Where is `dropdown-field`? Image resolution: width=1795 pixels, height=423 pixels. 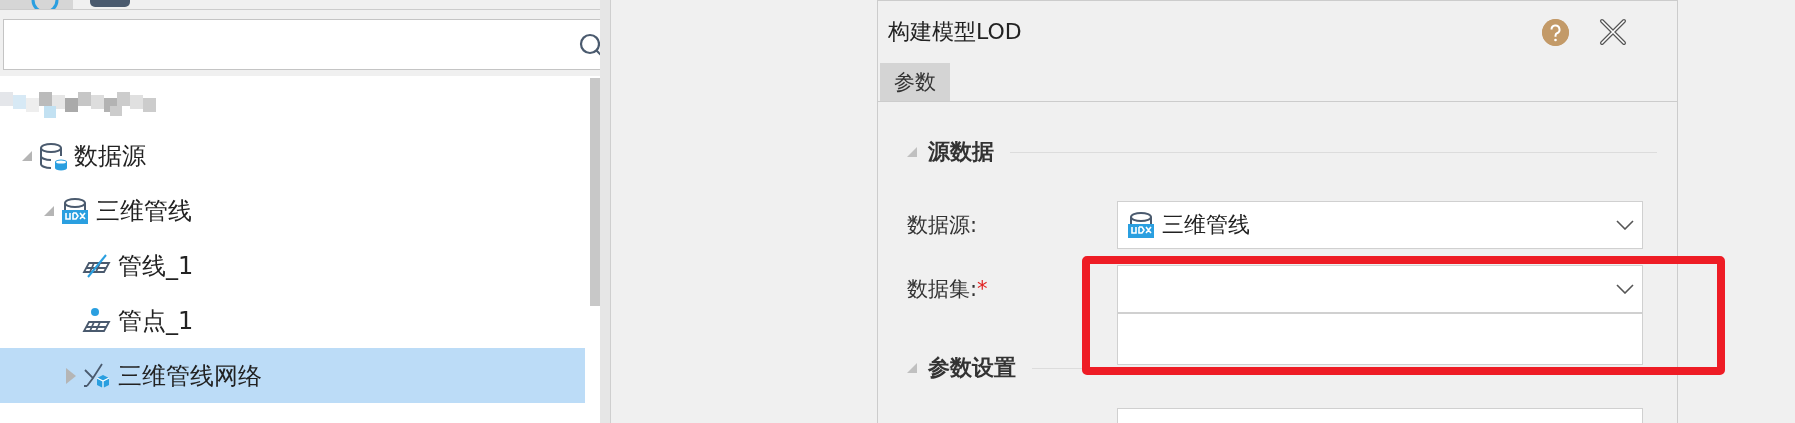 dropdown-field is located at coordinates (1380, 289).